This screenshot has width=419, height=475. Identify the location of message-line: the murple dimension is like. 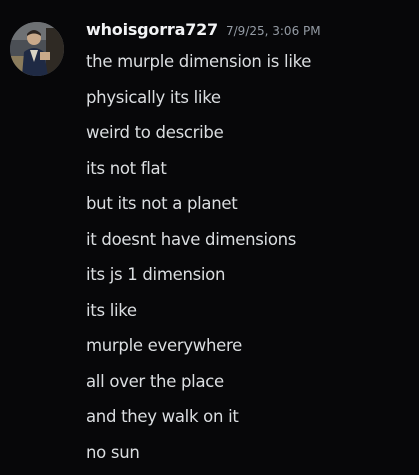
(198, 67).